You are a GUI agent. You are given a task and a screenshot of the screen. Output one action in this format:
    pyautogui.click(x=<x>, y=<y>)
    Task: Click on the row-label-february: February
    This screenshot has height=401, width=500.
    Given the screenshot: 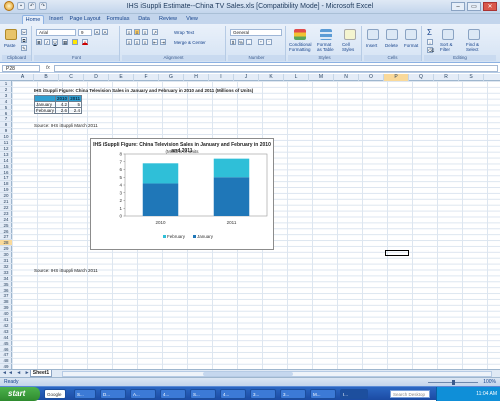 What is the action you would take?
    pyautogui.click(x=45, y=110)
    